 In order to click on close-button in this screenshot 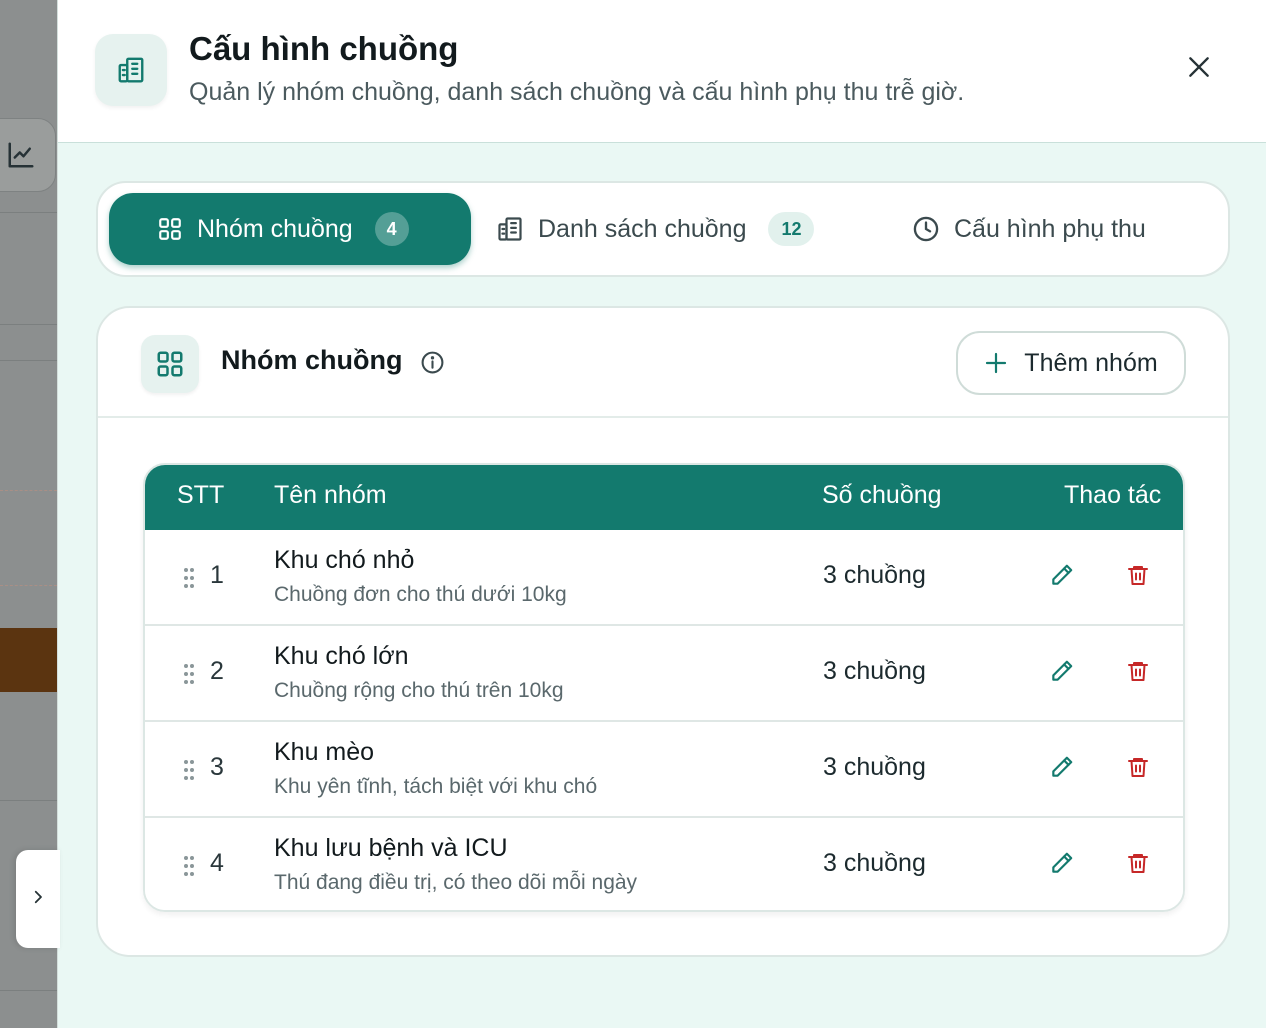, I will do `click(1199, 69)`.